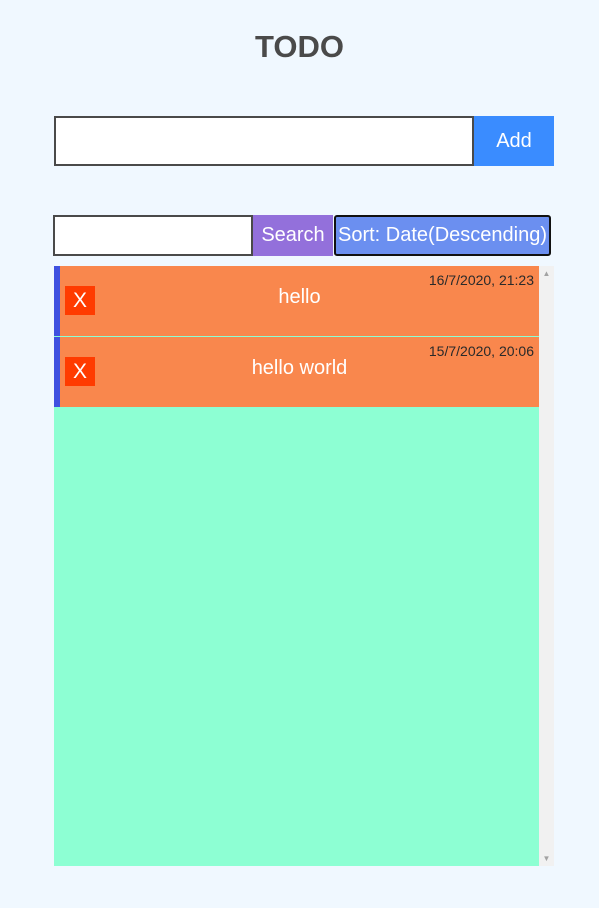  I want to click on new-todo-input, so click(264, 141).